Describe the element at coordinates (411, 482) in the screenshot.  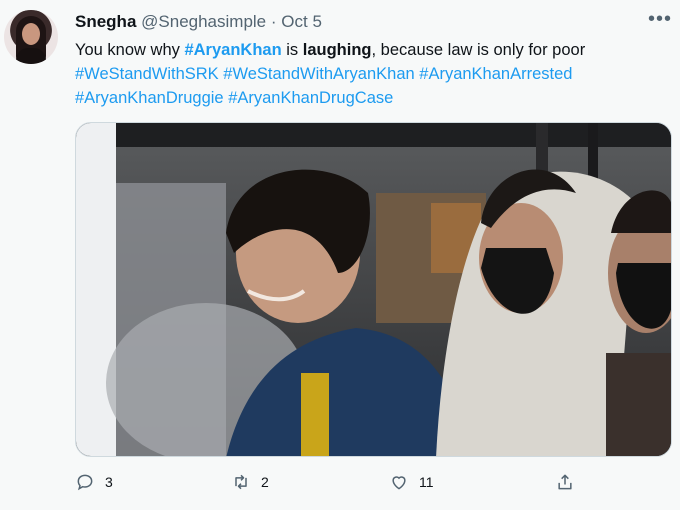
I see `like-button: 11` at that location.